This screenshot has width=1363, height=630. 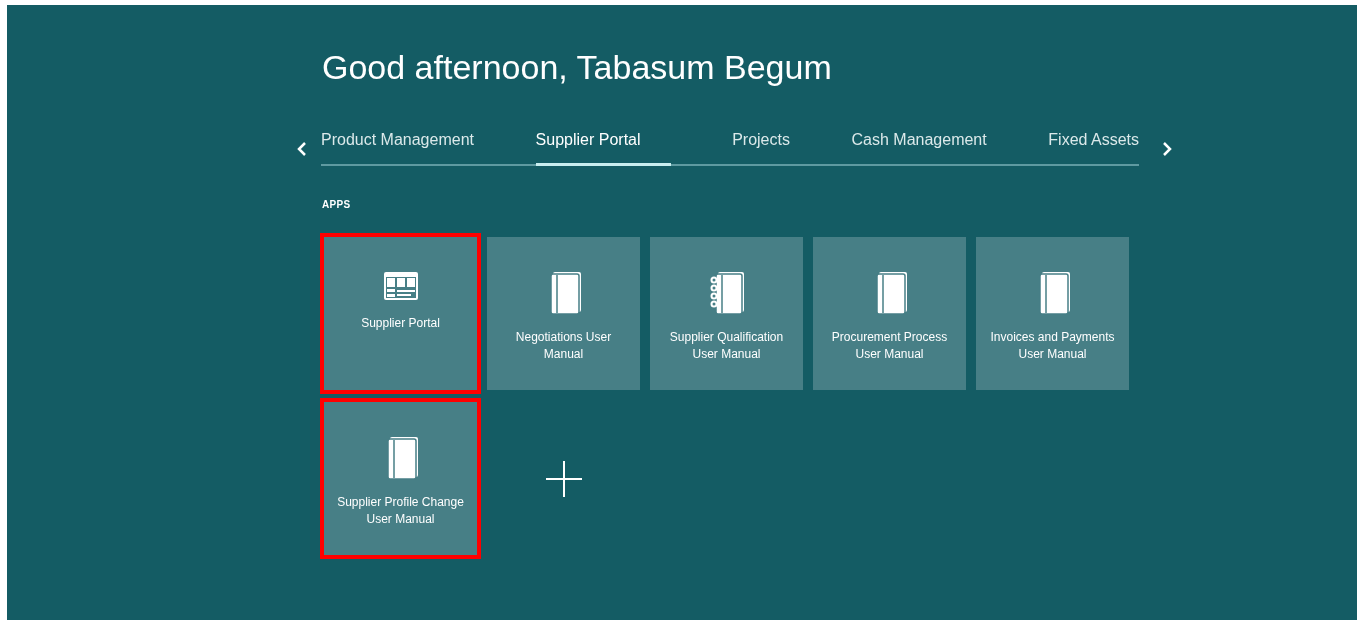 I want to click on app-tile: Invoices and Payments User Manual, so click(x=1052, y=313).